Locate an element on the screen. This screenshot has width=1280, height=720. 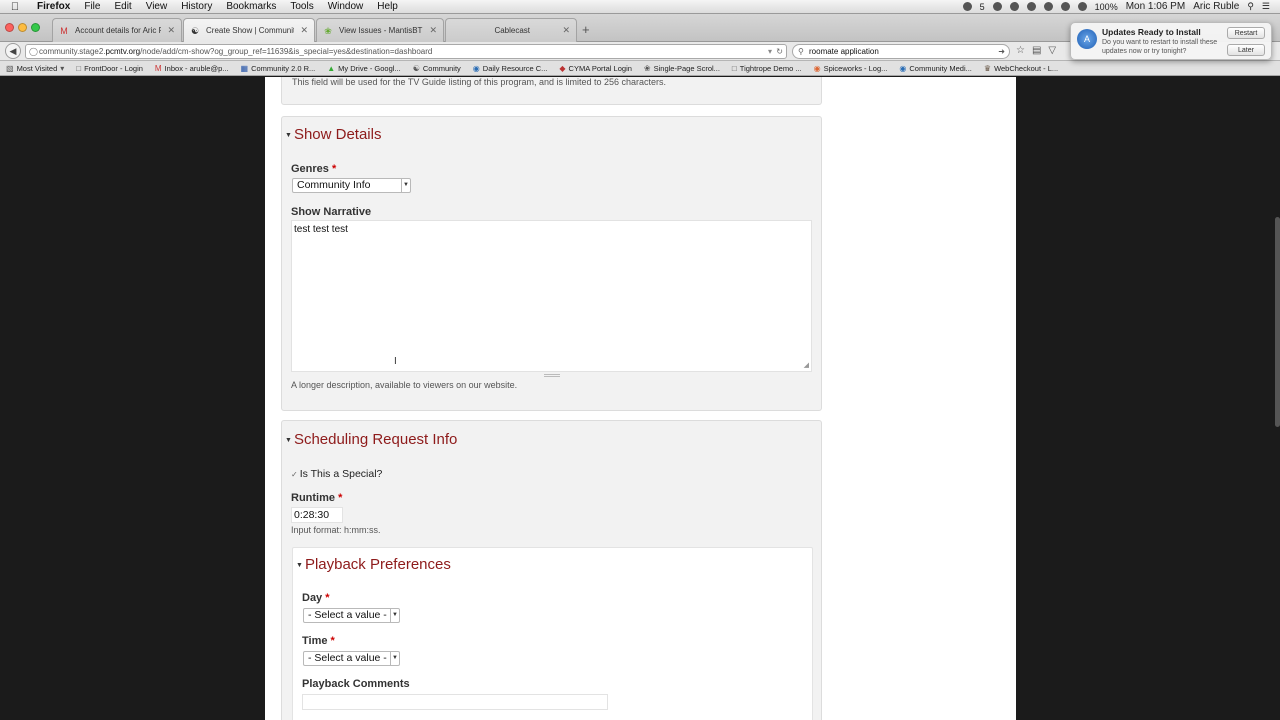
textarea-grippie is located at coordinates (552, 375).